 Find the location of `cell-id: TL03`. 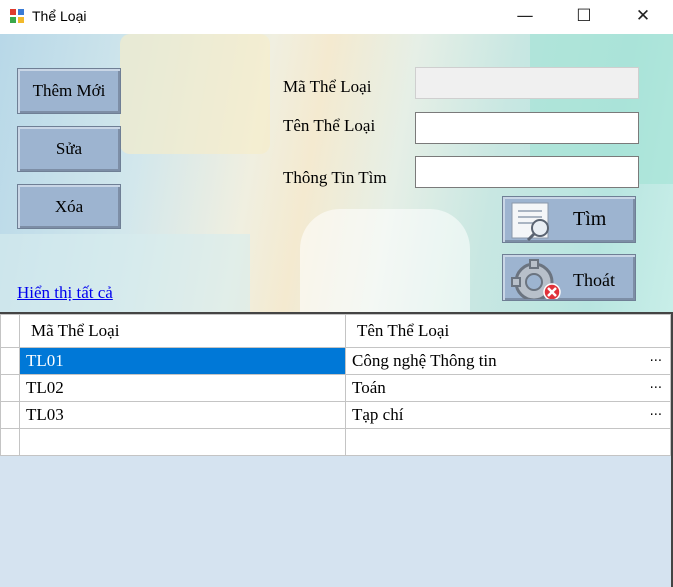

cell-id: TL03 is located at coordinates (182, 415).